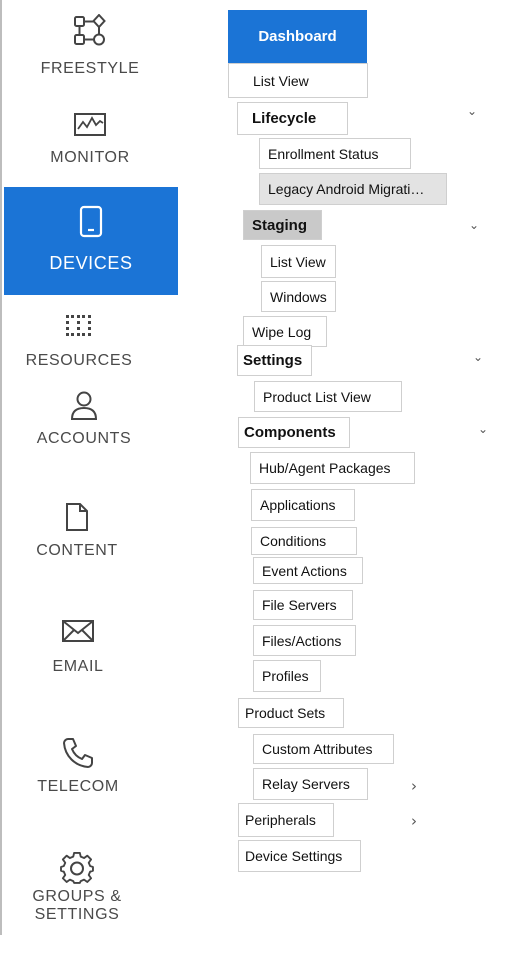 Image resolution: width=524 pixels, height=960 pixels. I want to click on rail-item-monitor: MONITOR, so click(90, 141).